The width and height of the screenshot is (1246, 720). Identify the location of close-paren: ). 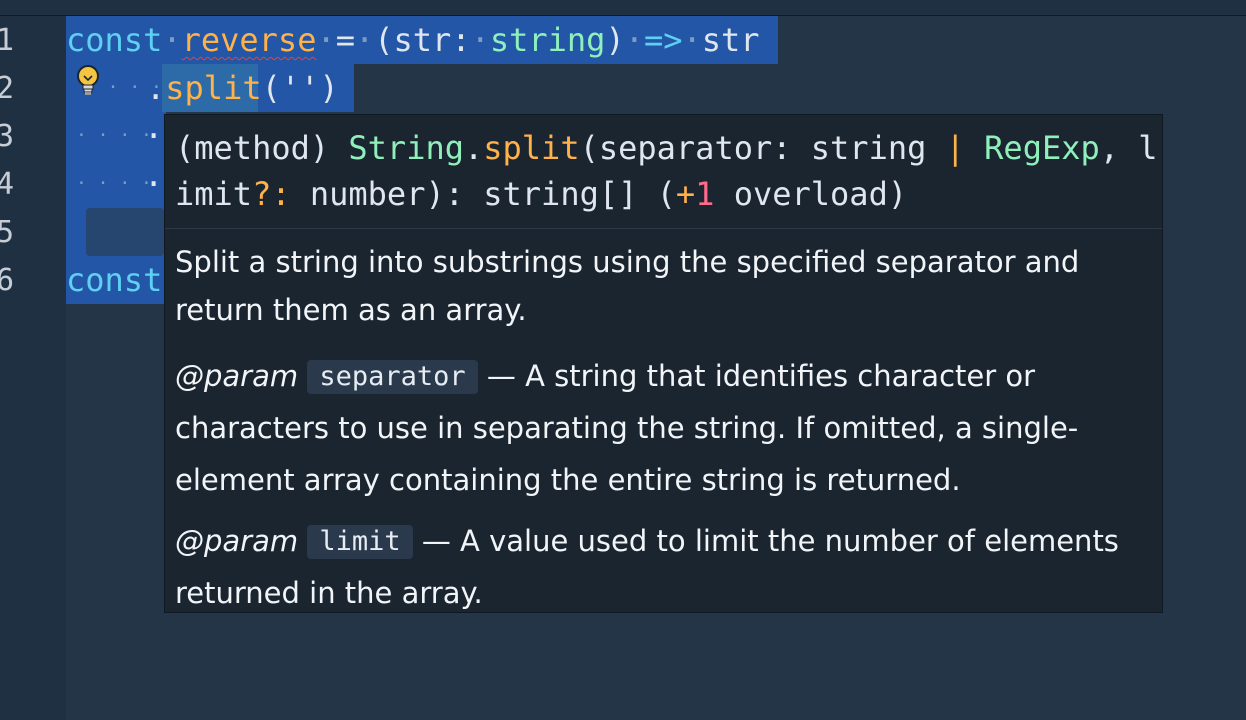
(615, 40).